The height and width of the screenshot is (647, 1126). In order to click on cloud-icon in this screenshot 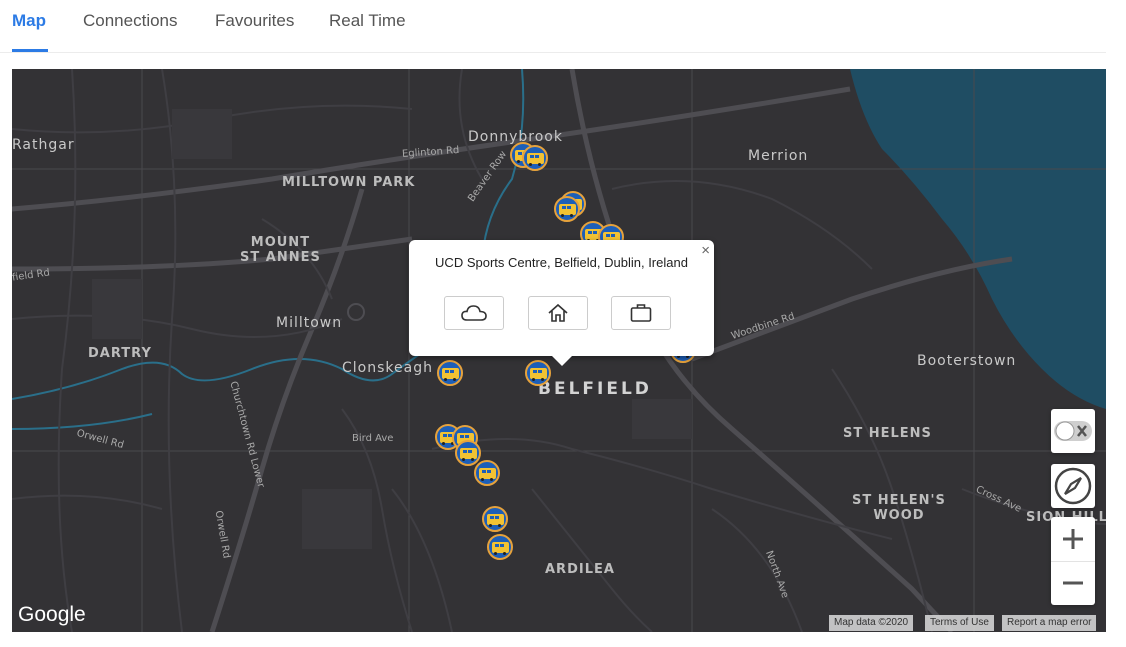, I will do `click(474, 313)`.